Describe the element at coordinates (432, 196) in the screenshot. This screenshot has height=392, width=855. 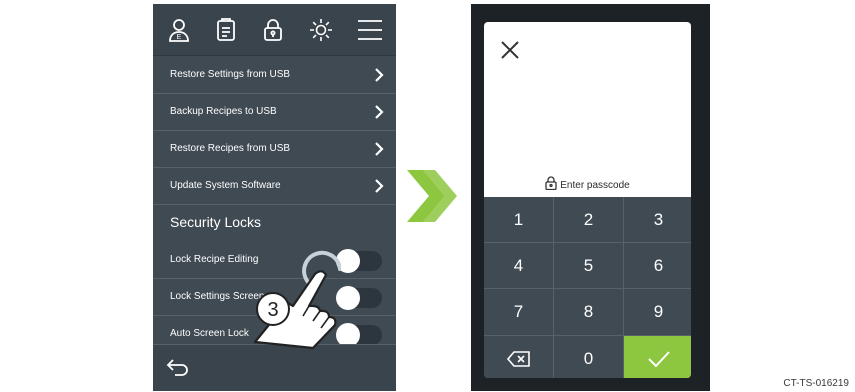
I see `double-chevron-right-icon` at that location.